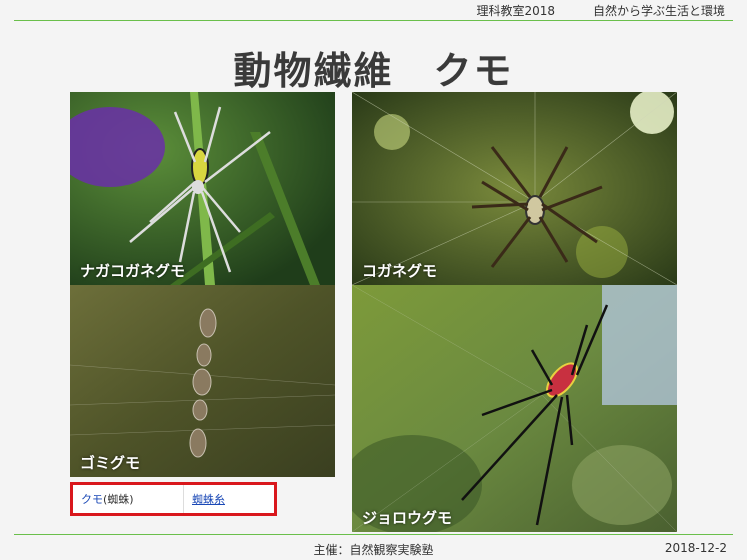 The width and height of the screenshot is (747, 560). Describe the element at coordinates (658, 11) in the screenshot. I see `header-course: 自然から学ぶ生活と環境` at that location.